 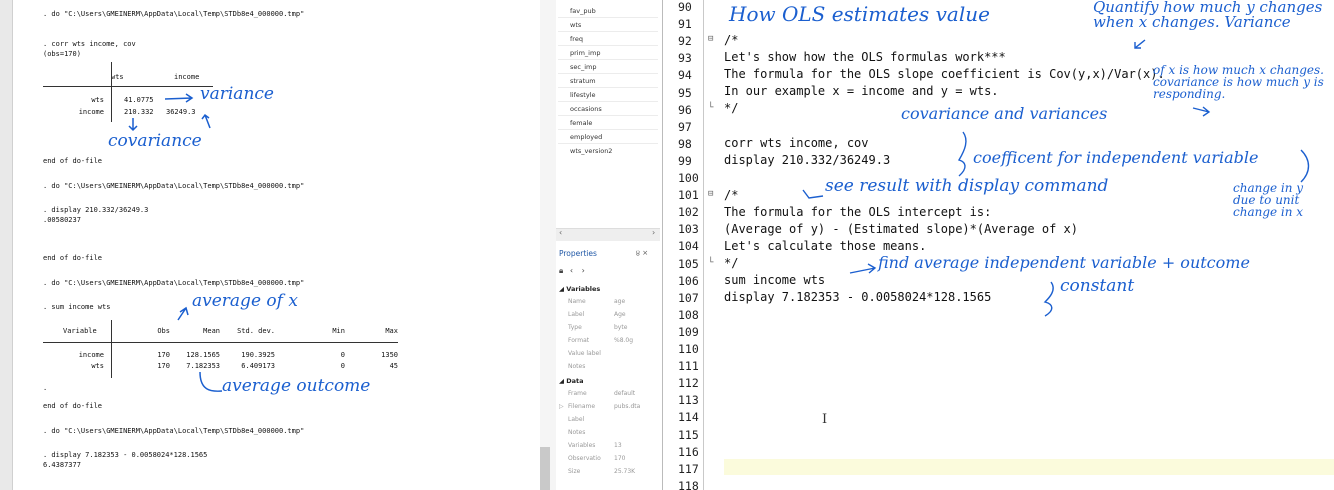 What do you see at coordinates (608, 234) in the screenshot?
I see `variables-hscrollbar: ‹ ›` at bounding box center [608, 234].